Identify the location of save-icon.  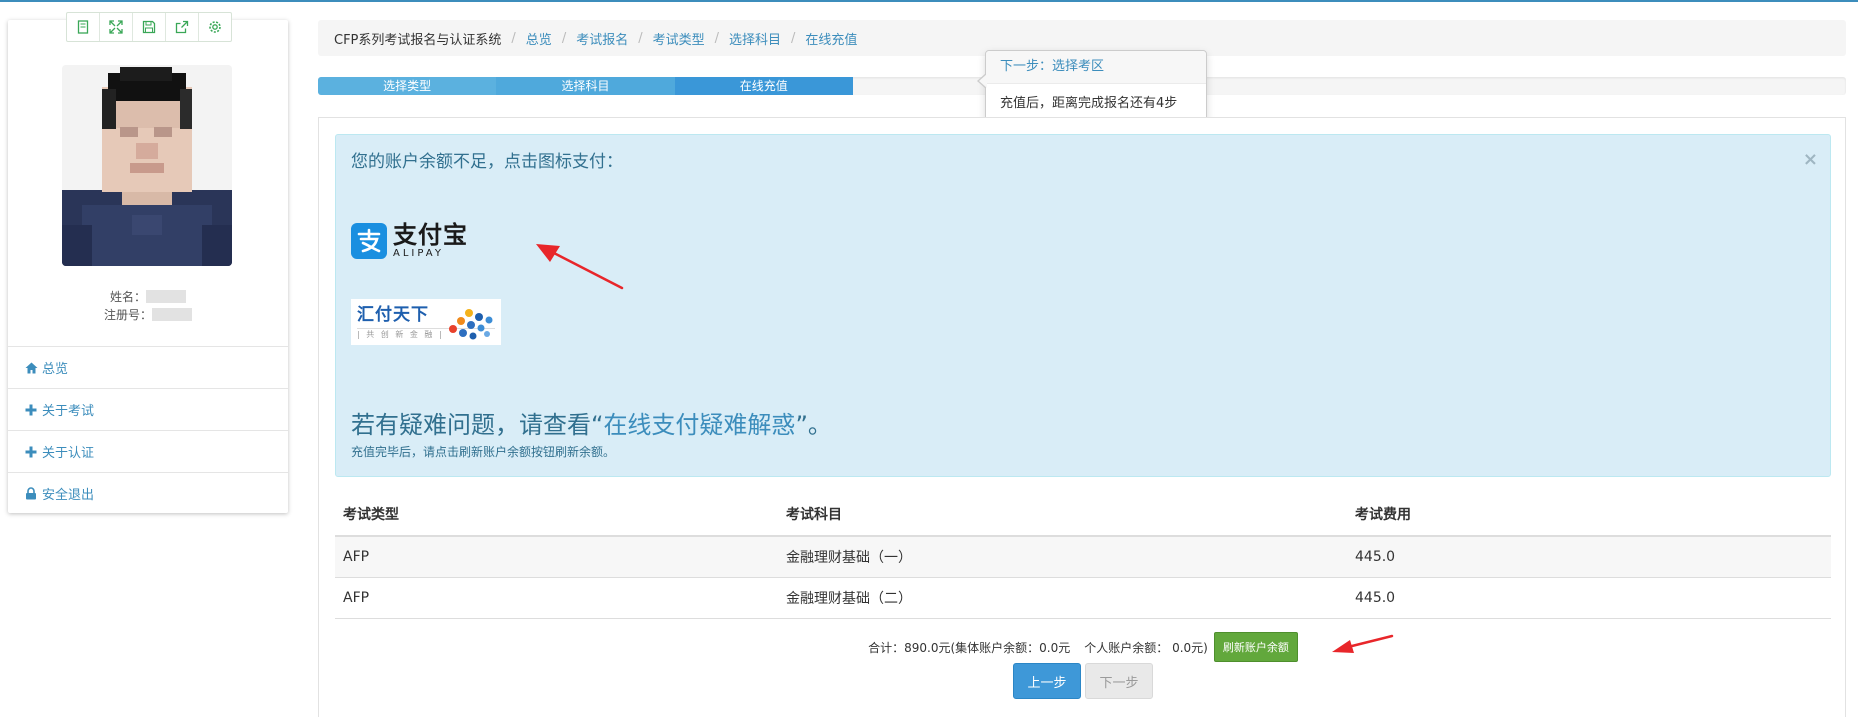
(149, 27).